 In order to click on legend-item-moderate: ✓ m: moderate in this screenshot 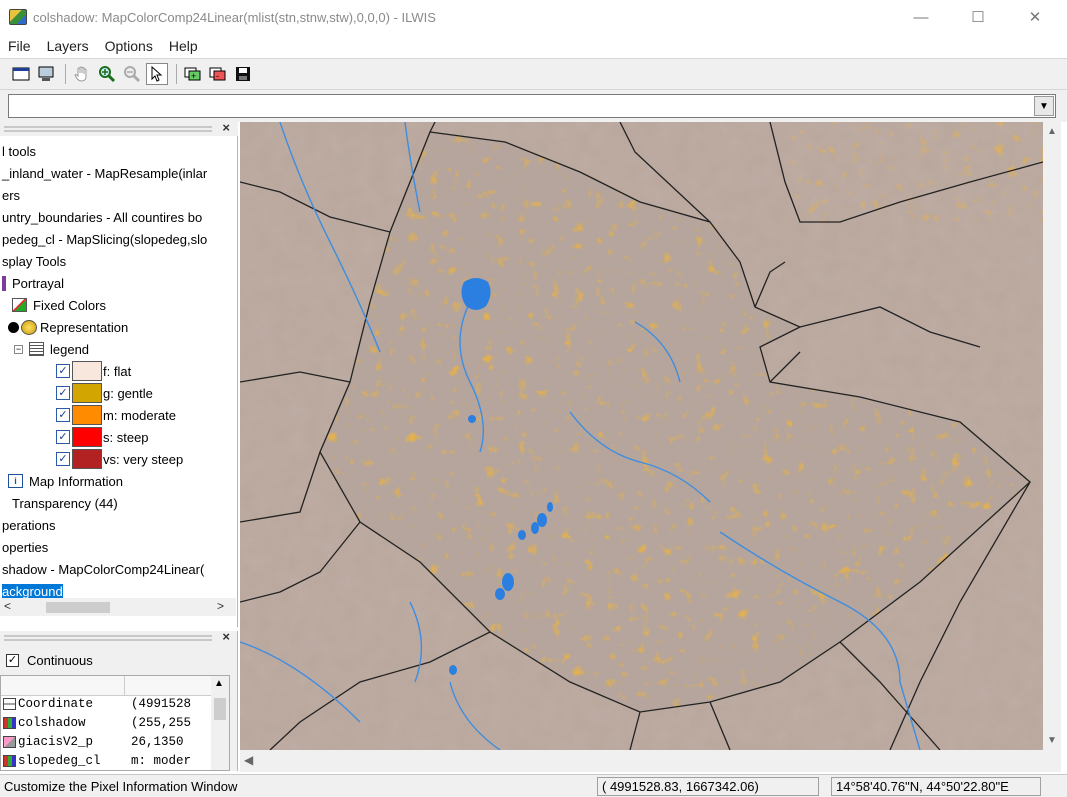, I will do `click(116, 415)`.